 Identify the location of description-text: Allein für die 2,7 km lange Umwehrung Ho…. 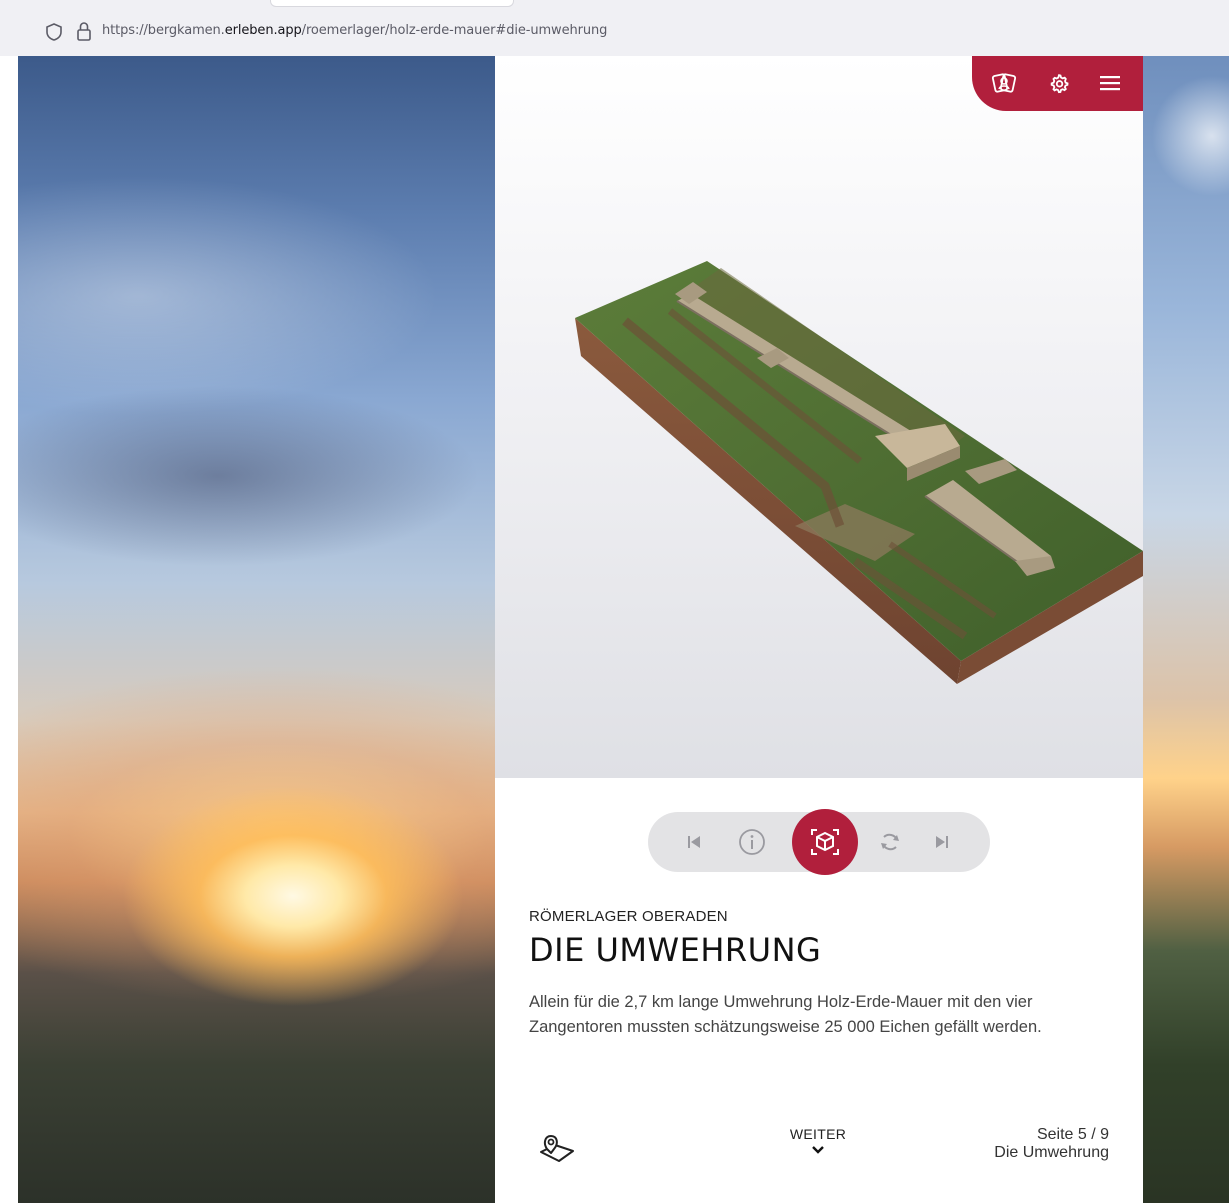
(785, 1014).